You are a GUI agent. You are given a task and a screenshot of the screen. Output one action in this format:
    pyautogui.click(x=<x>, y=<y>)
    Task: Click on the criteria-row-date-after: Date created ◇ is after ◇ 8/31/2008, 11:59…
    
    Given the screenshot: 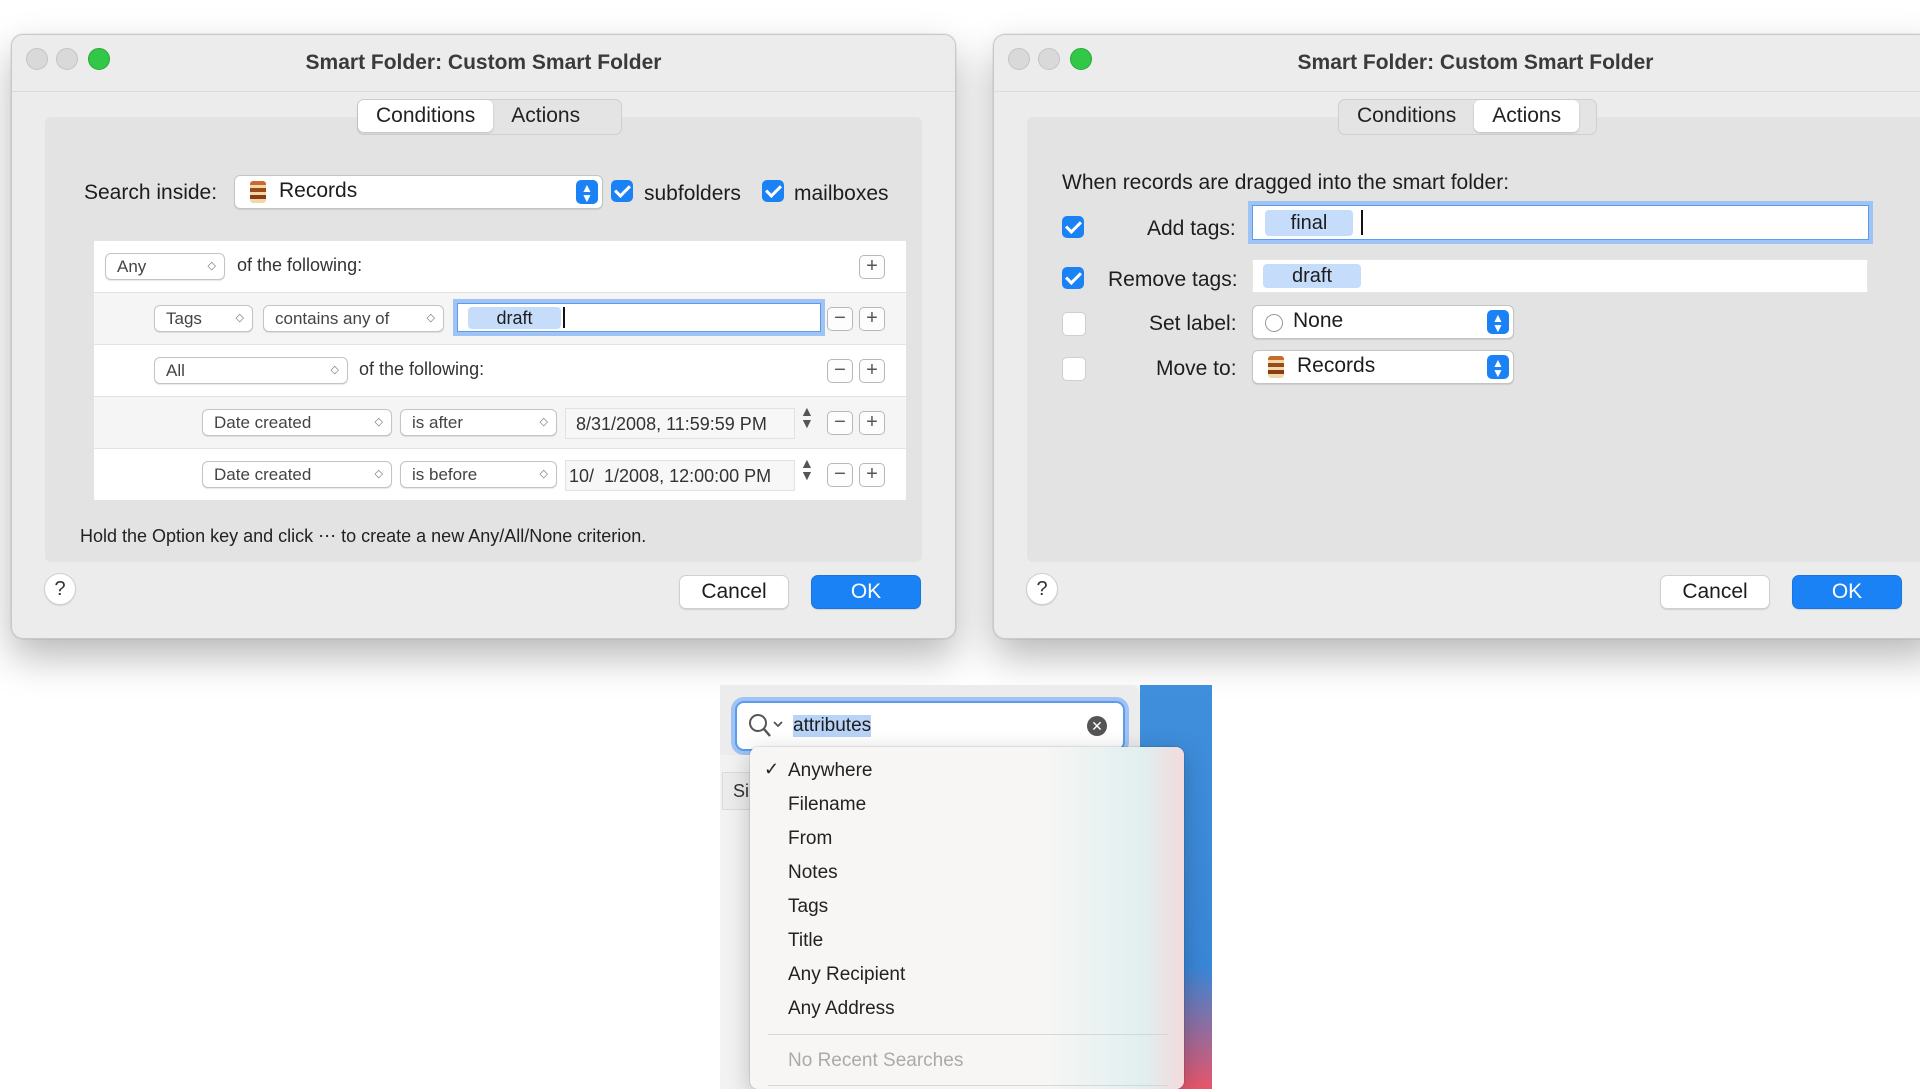 What is the action you would take?
    pyautogui.click(x=500, y=423)
    